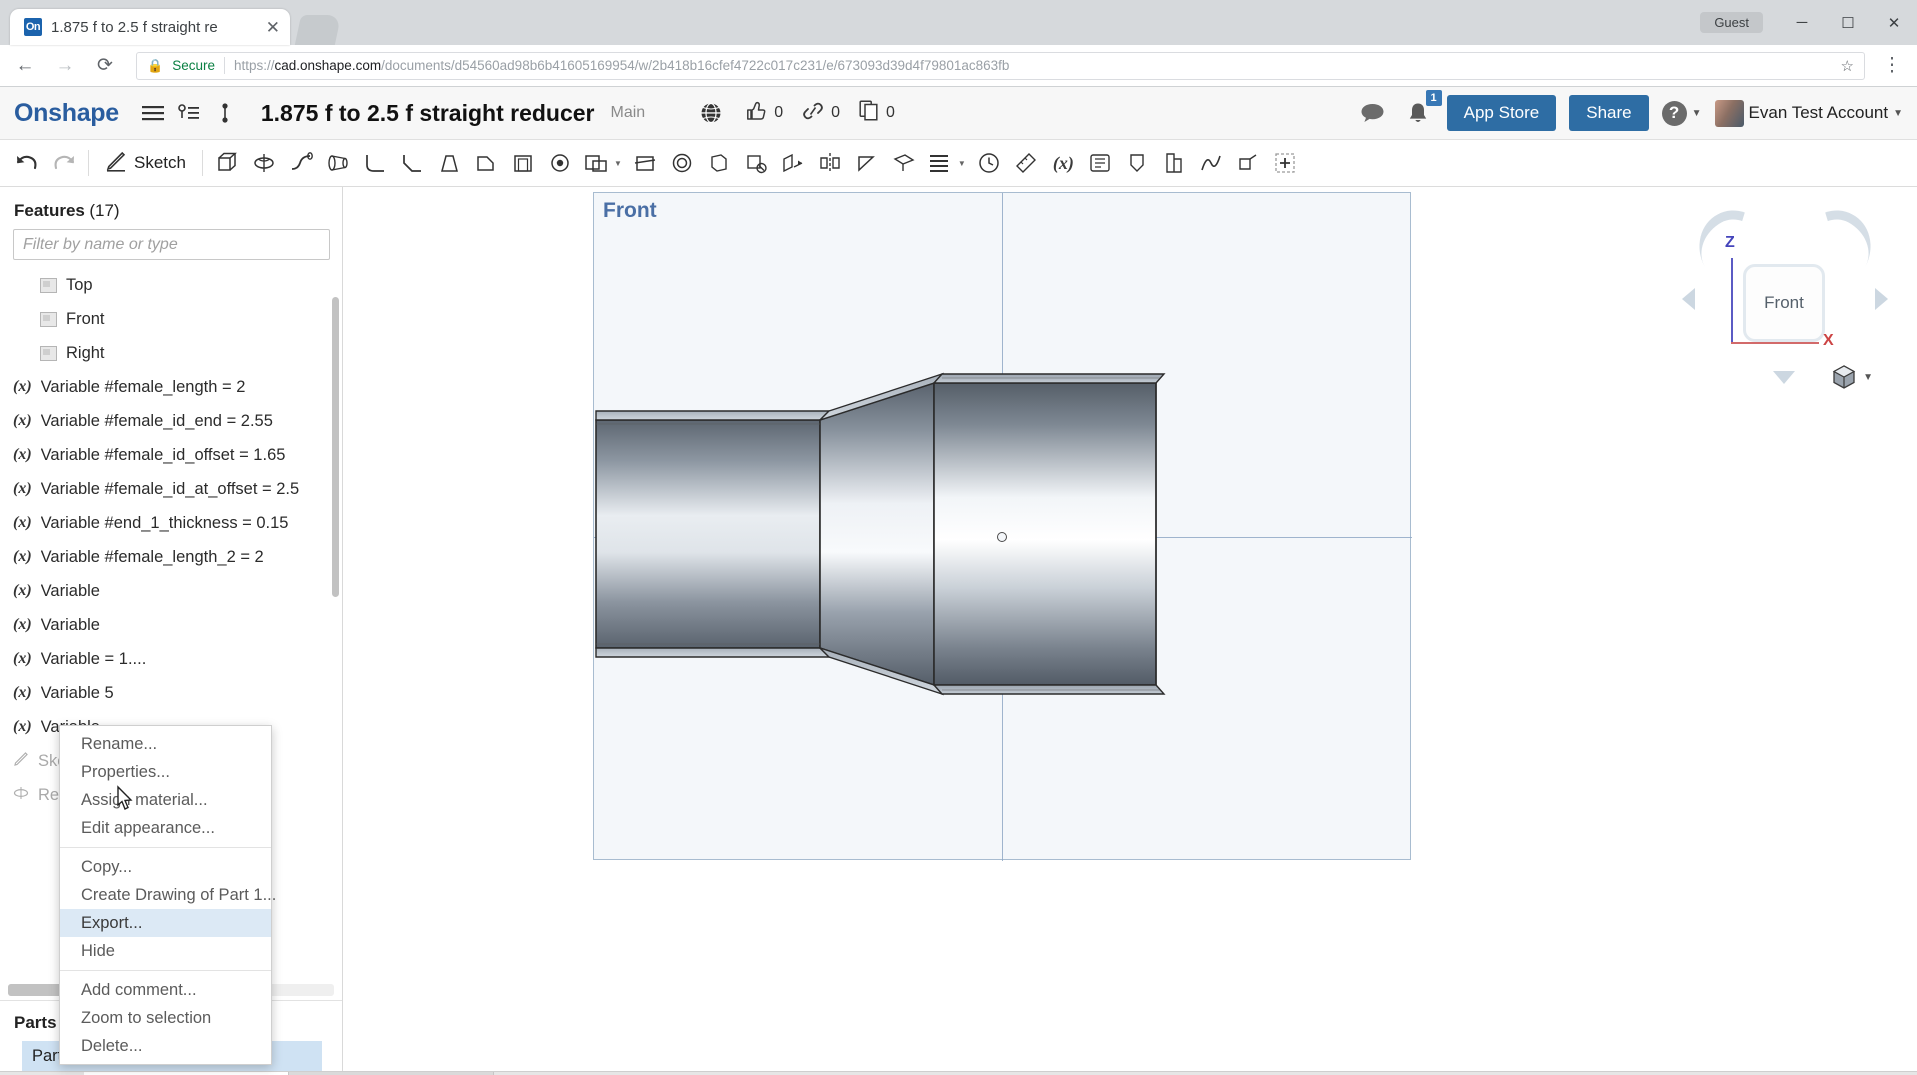 The image size is (1917, 1075). I want to click on filter-input, so click(171, 244).